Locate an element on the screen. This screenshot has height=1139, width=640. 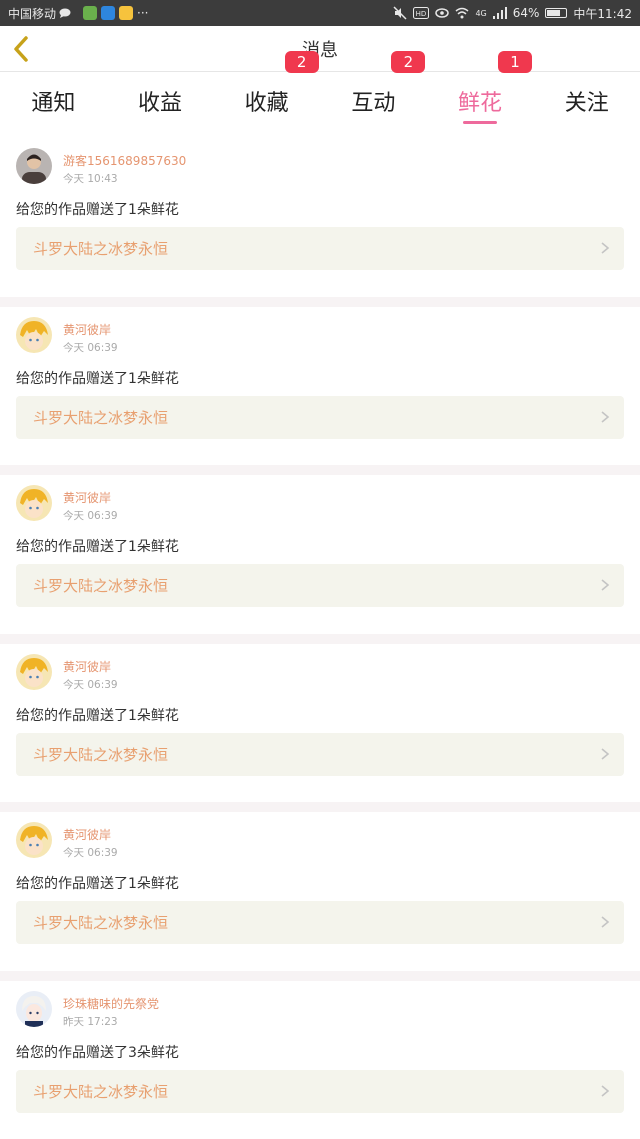
message-text: 给您的作品赠送了3朵鲜花 is located at coordinates (97, 1052).